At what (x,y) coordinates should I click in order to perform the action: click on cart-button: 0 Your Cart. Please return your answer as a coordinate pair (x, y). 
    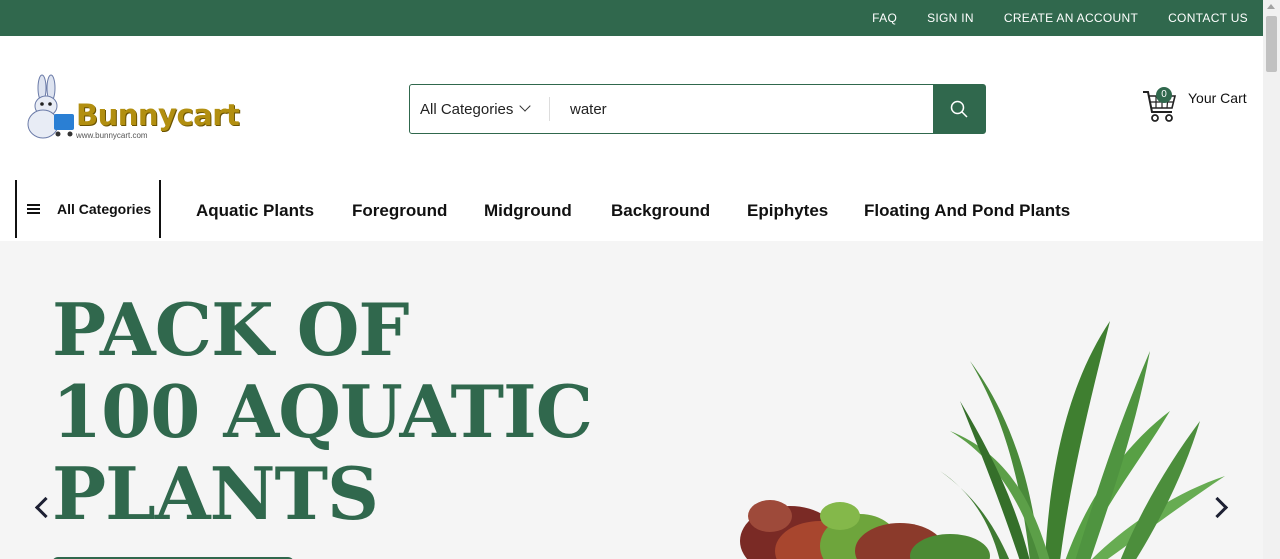
    Looking at the image, I should click on (1197, 106).